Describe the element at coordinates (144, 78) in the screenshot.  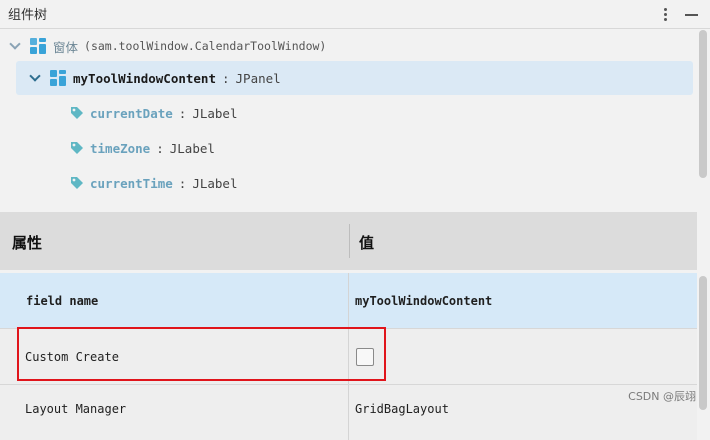
I see `panel-name: myToolWindowContent` at that location.